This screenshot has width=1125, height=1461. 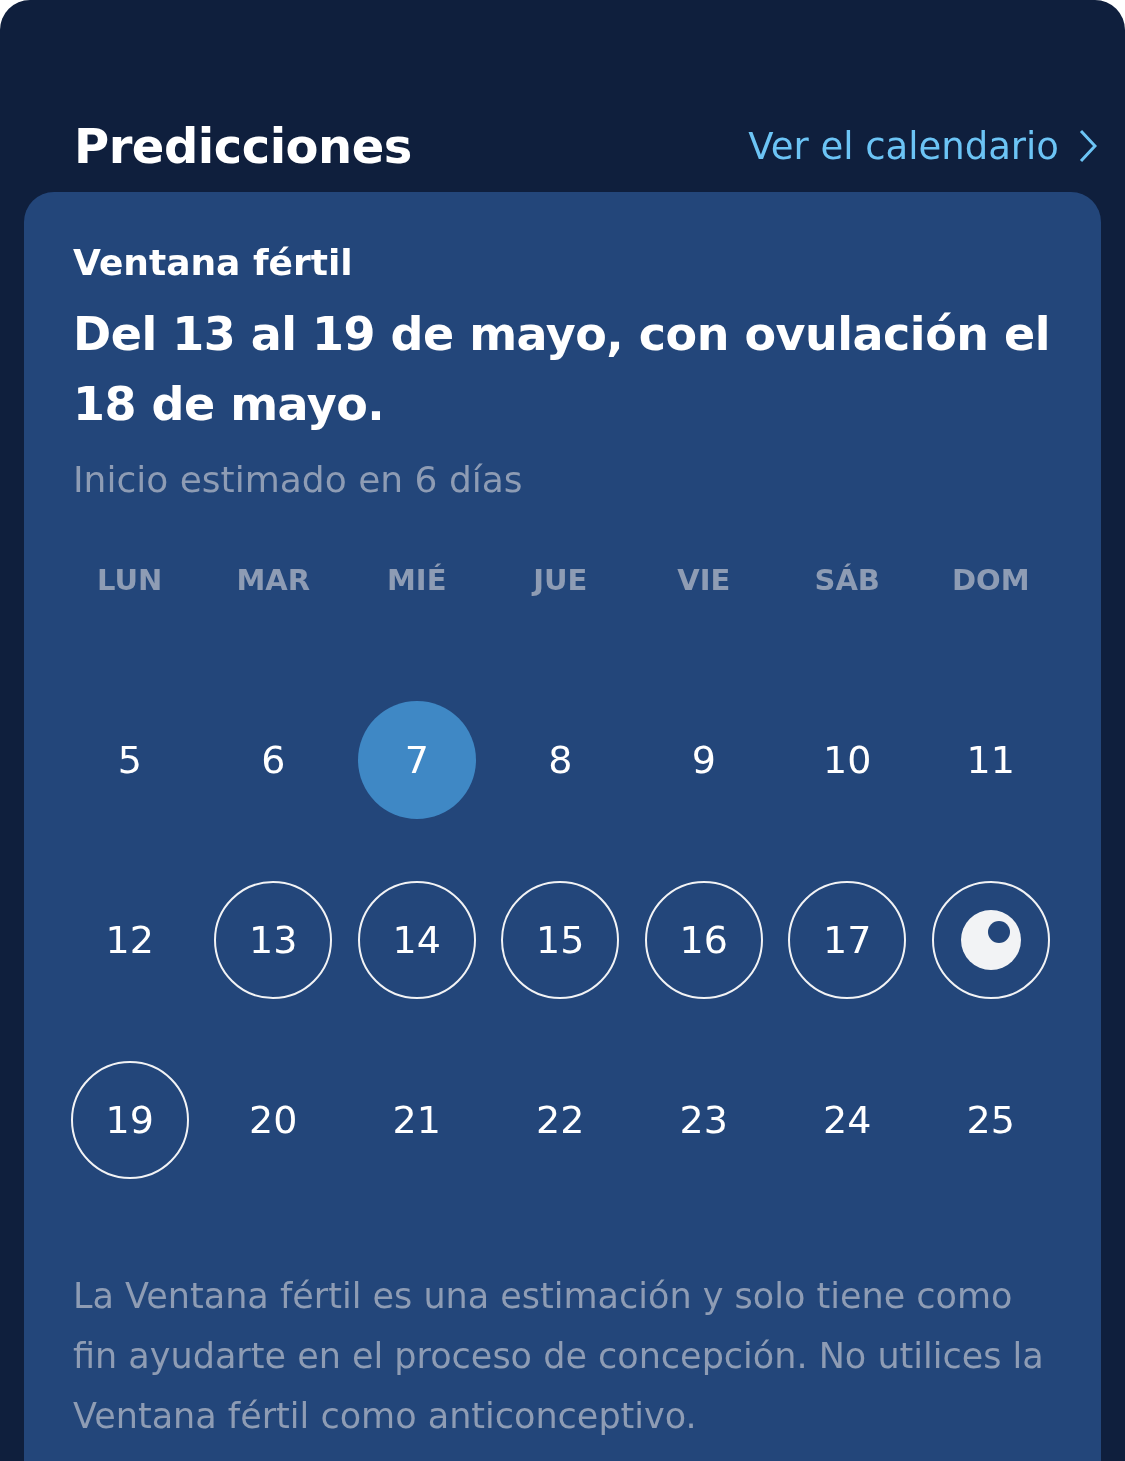 I want to click on weekday-label: MIÉ, so click(x=417, y=580).